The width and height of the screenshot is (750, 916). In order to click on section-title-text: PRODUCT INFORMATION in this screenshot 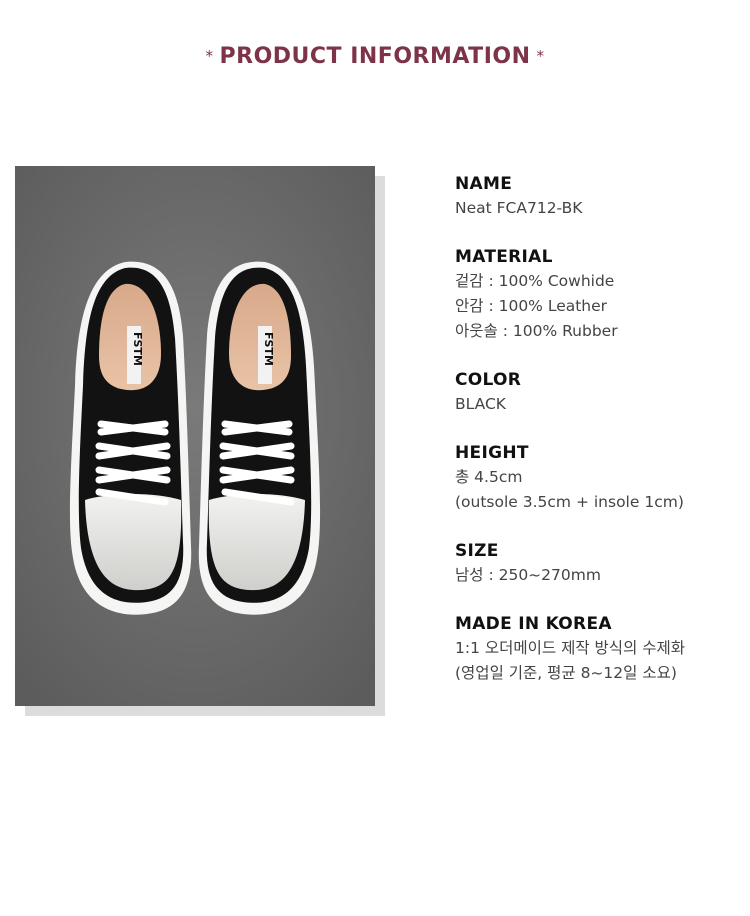, I will do `click(375, 56)`.